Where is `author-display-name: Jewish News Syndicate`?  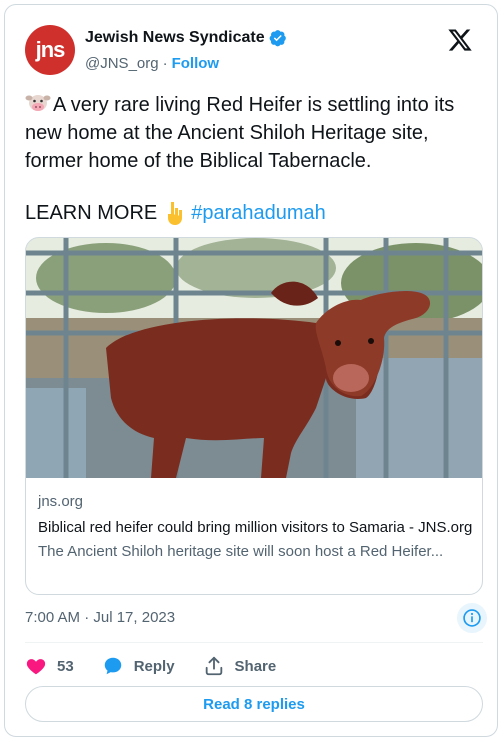 author-display-name: Jewish News Syndicate is located at coordinates (175, 38).